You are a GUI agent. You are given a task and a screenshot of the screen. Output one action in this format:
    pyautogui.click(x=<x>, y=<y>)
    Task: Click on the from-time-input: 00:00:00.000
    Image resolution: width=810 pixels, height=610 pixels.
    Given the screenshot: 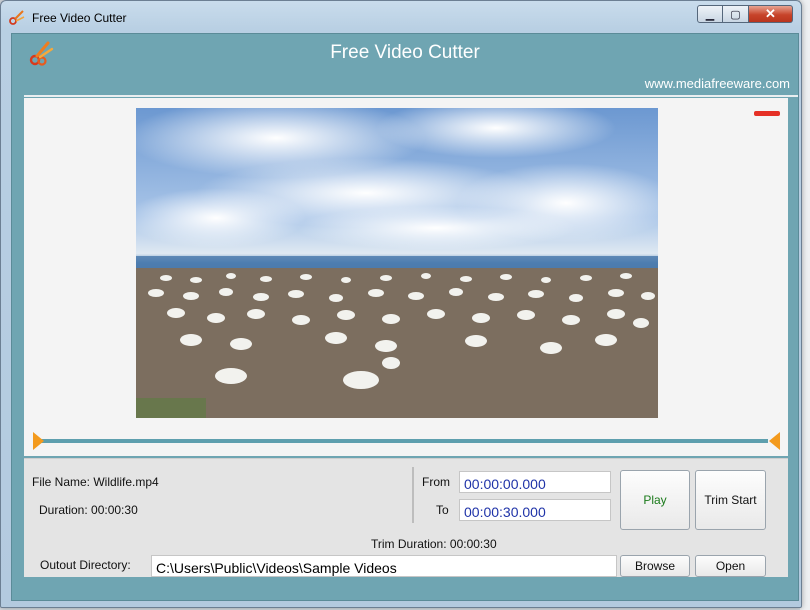 What is the action you would take?
    pyautogui.click(x=535, y=482)
    